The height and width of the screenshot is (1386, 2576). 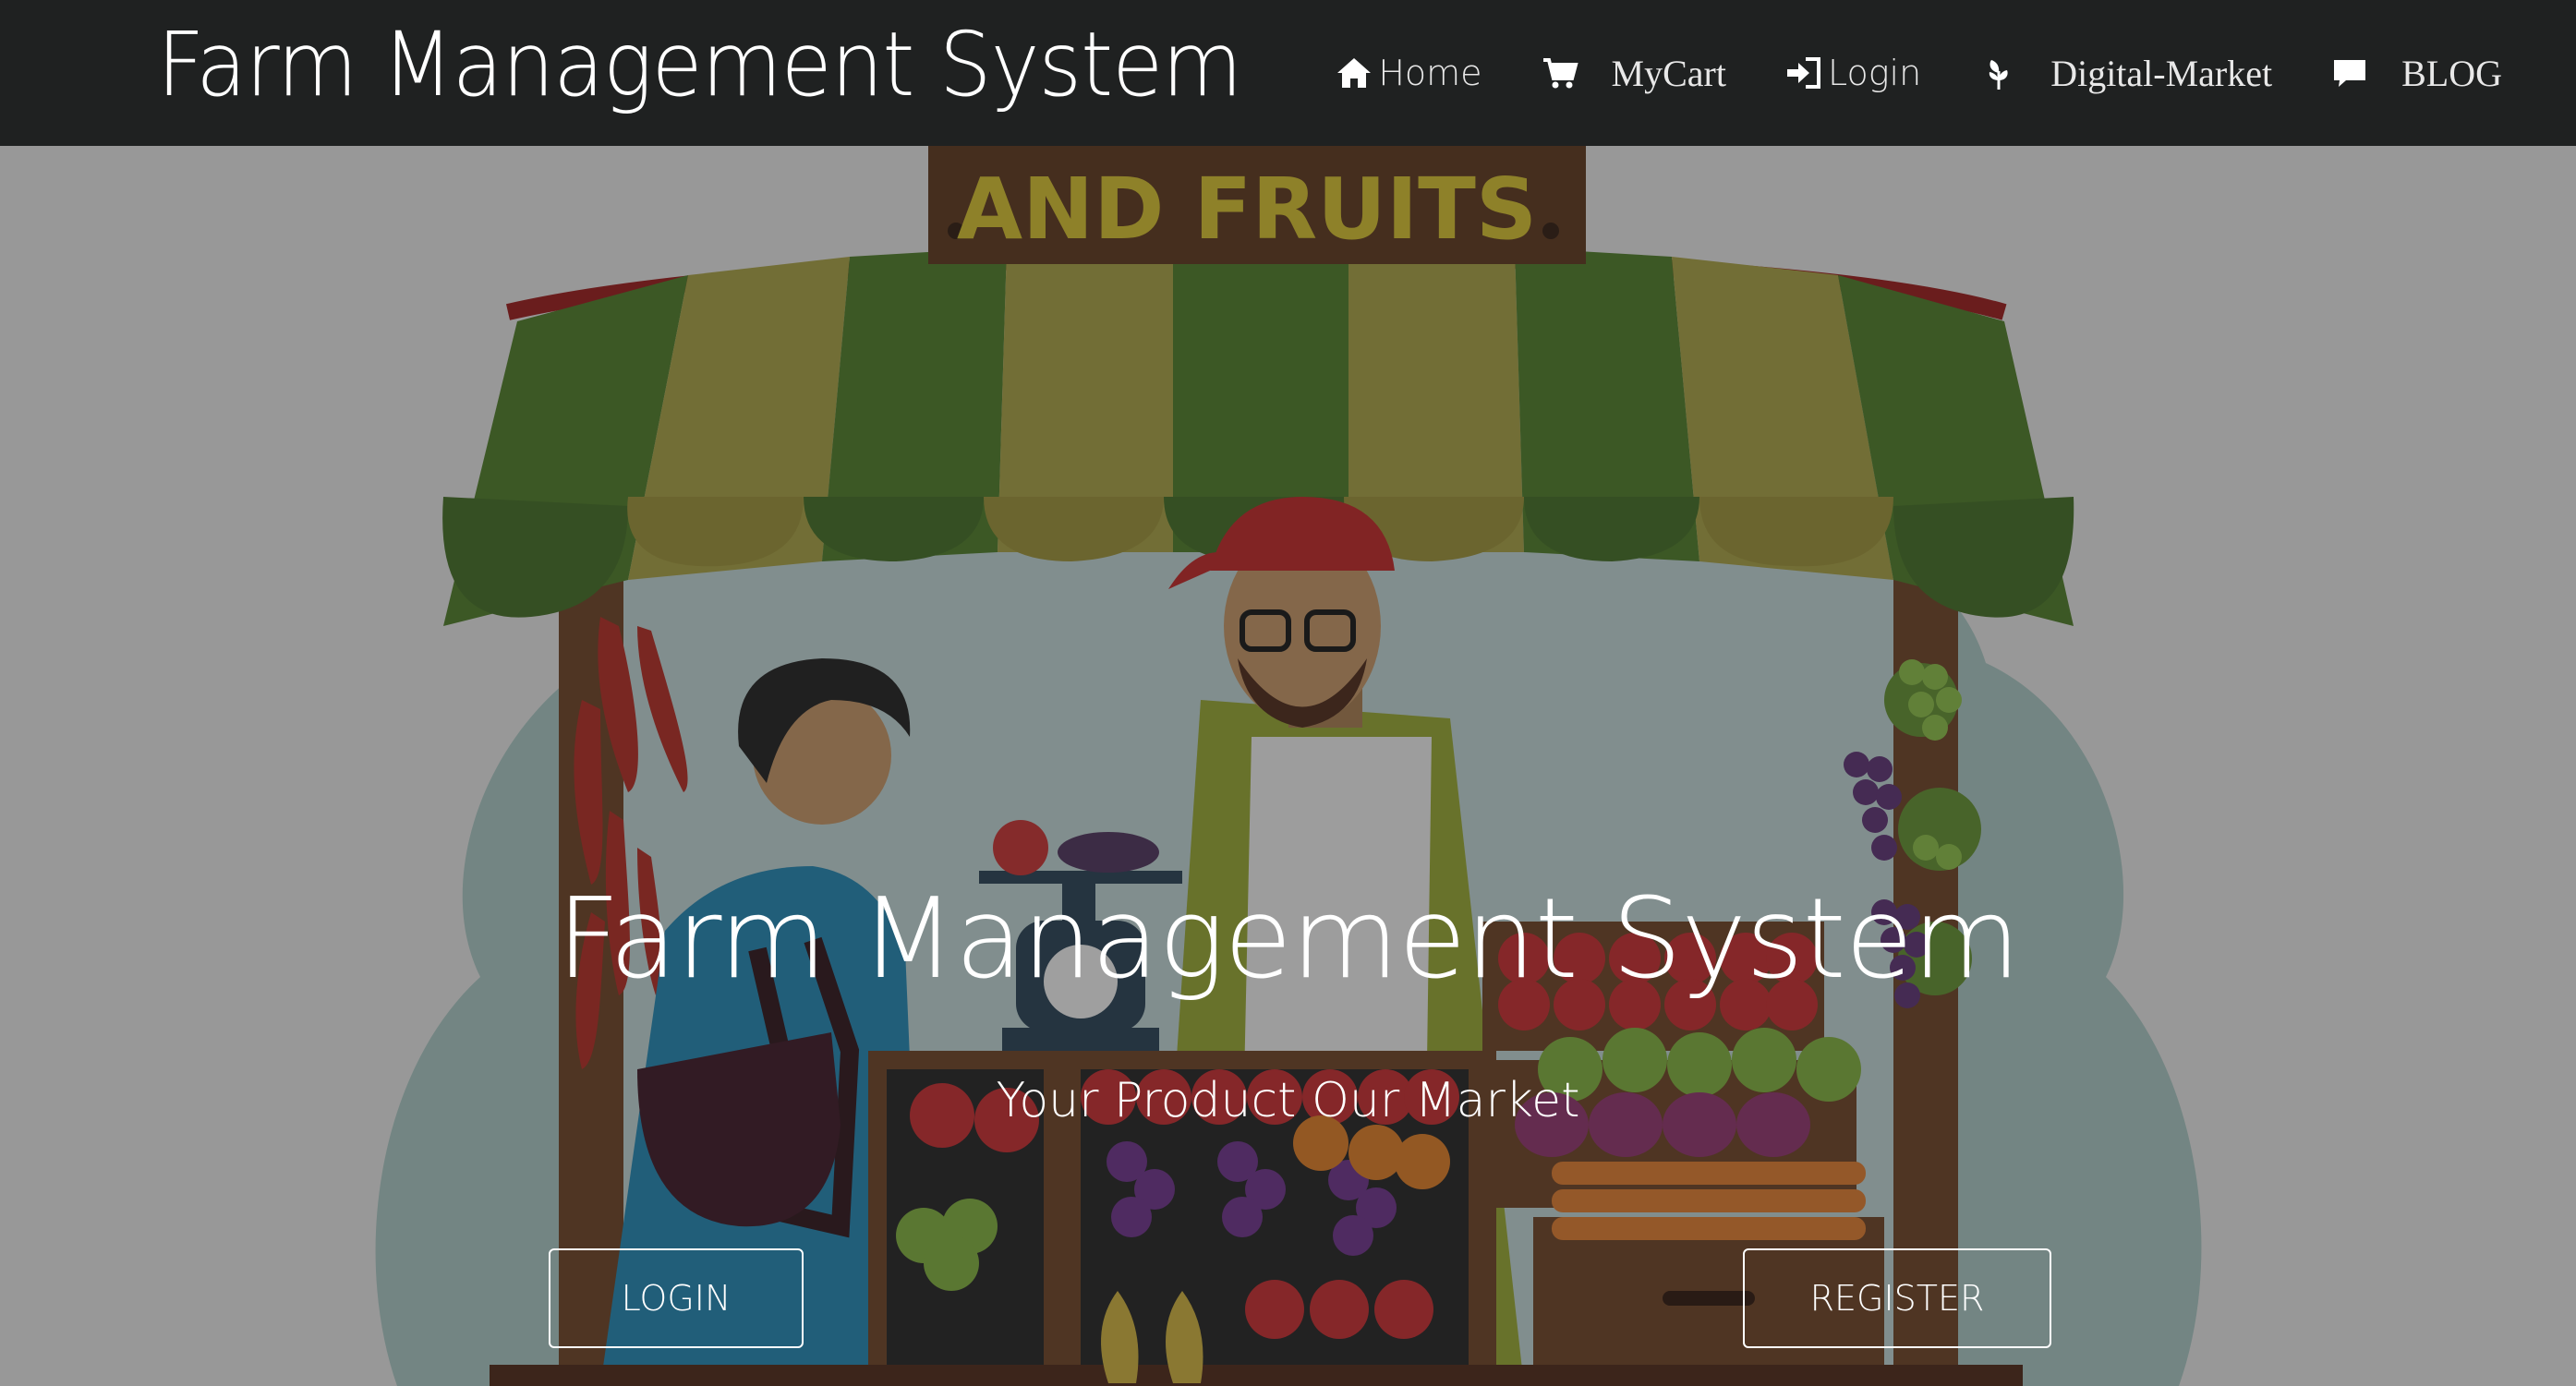 What do you see at coordinates (1998, 73) in the screenshot?
I see `leaf-icon` at bounding box center [1998, 73].